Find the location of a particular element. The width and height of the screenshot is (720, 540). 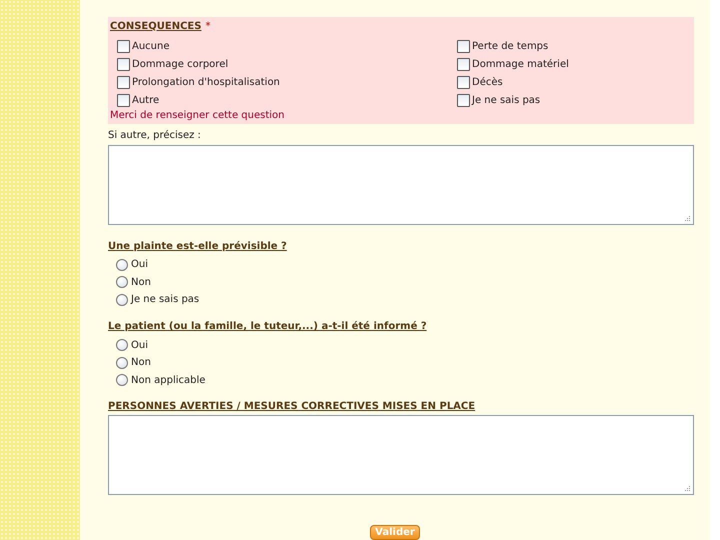

checkbox-label: Décès is located at coordinates (487, 82).